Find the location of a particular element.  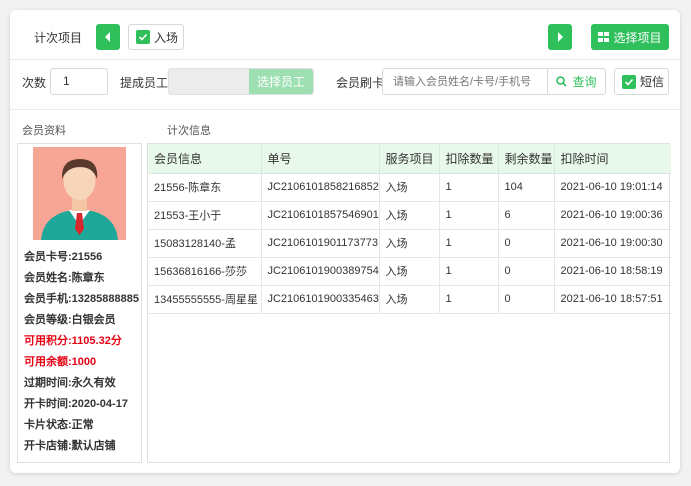

employee-input: 选择员工 is located at coordinates (241, 81).